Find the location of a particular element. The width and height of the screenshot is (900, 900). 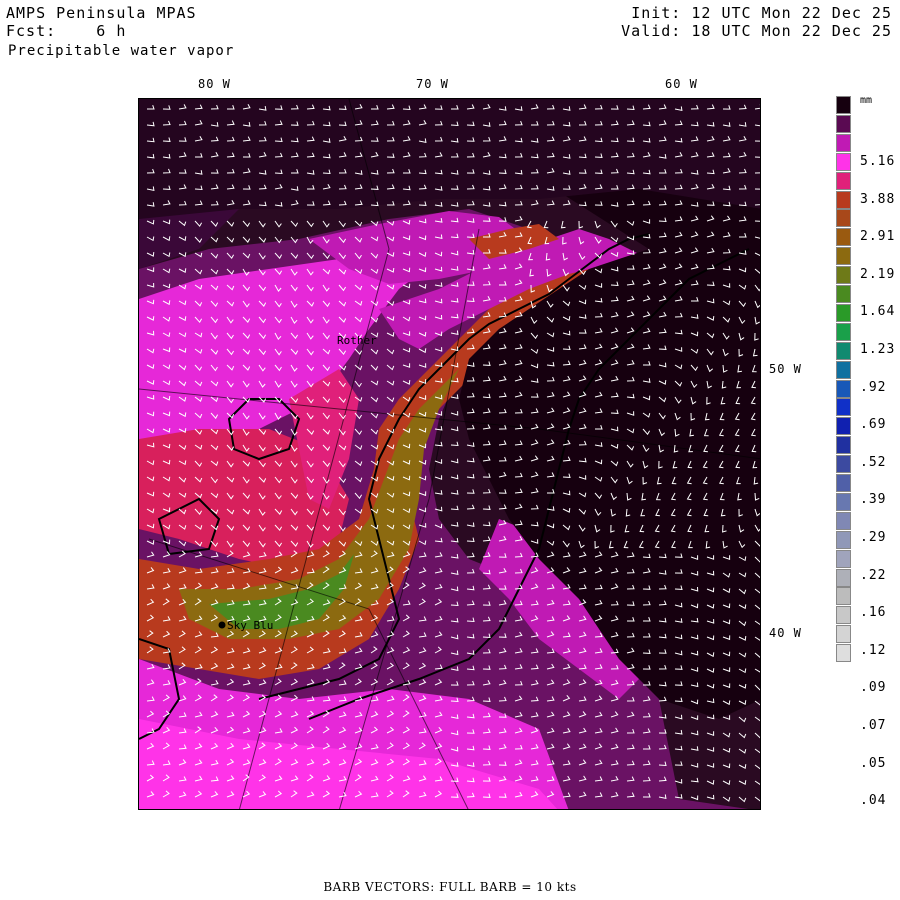

legend-label: .12 is located at coordinates (873, 650).